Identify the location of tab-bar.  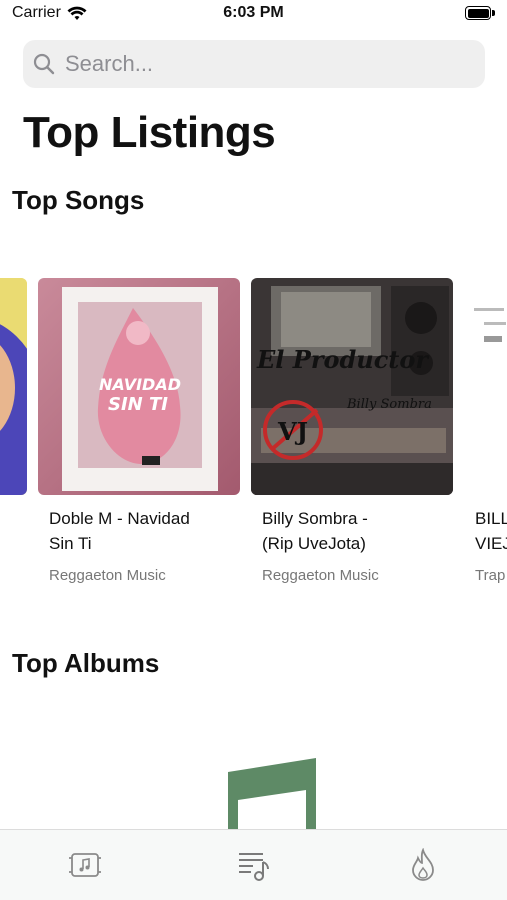
(253, 864).